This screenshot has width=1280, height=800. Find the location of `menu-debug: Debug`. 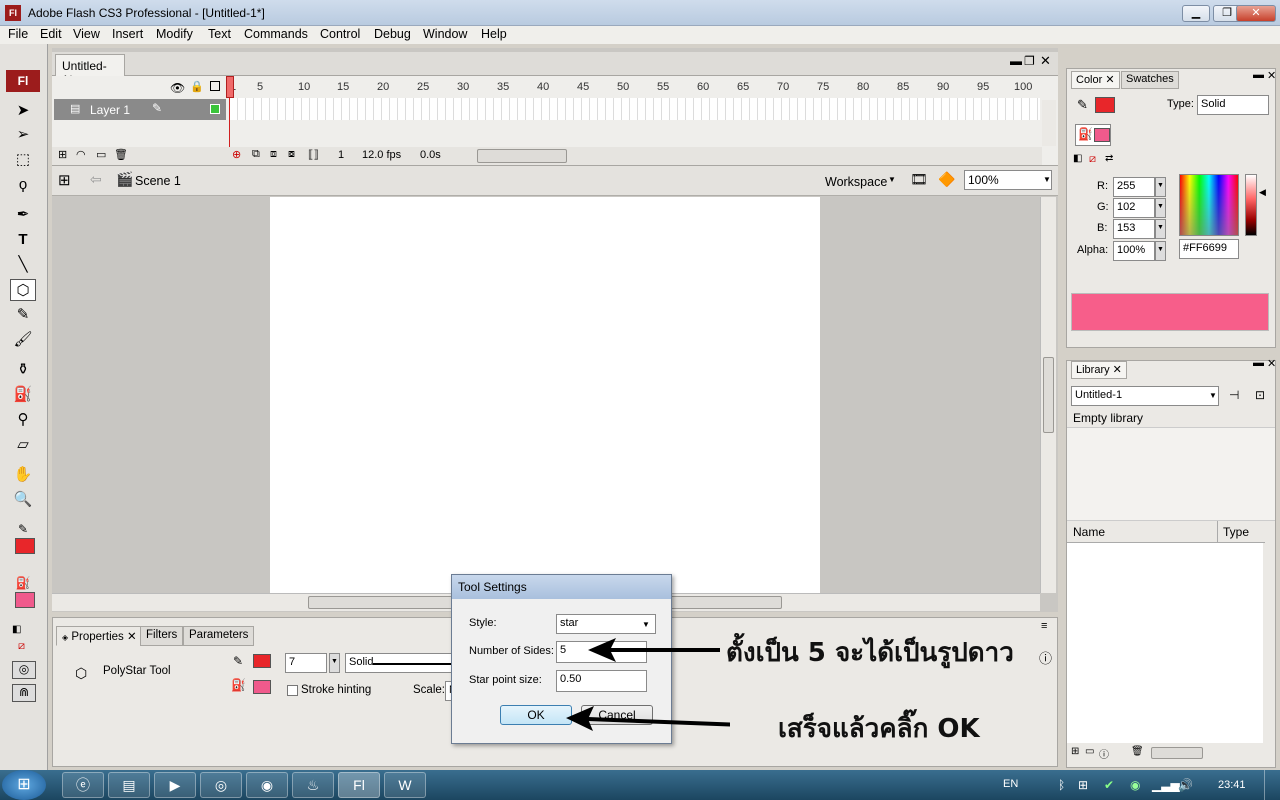

menu-debug: Debug is located at coordinates (392, 34).